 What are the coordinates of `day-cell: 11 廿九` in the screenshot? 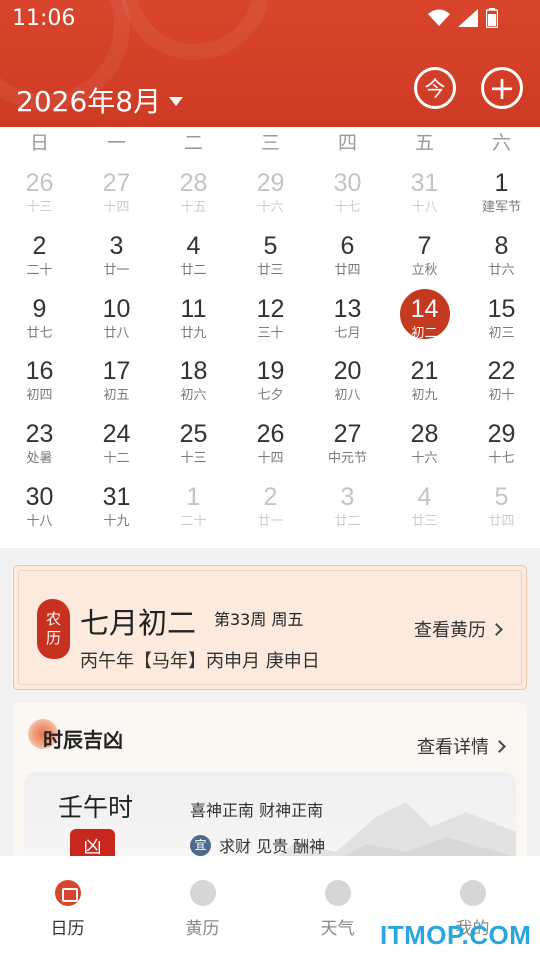 It's located at (193, 316).